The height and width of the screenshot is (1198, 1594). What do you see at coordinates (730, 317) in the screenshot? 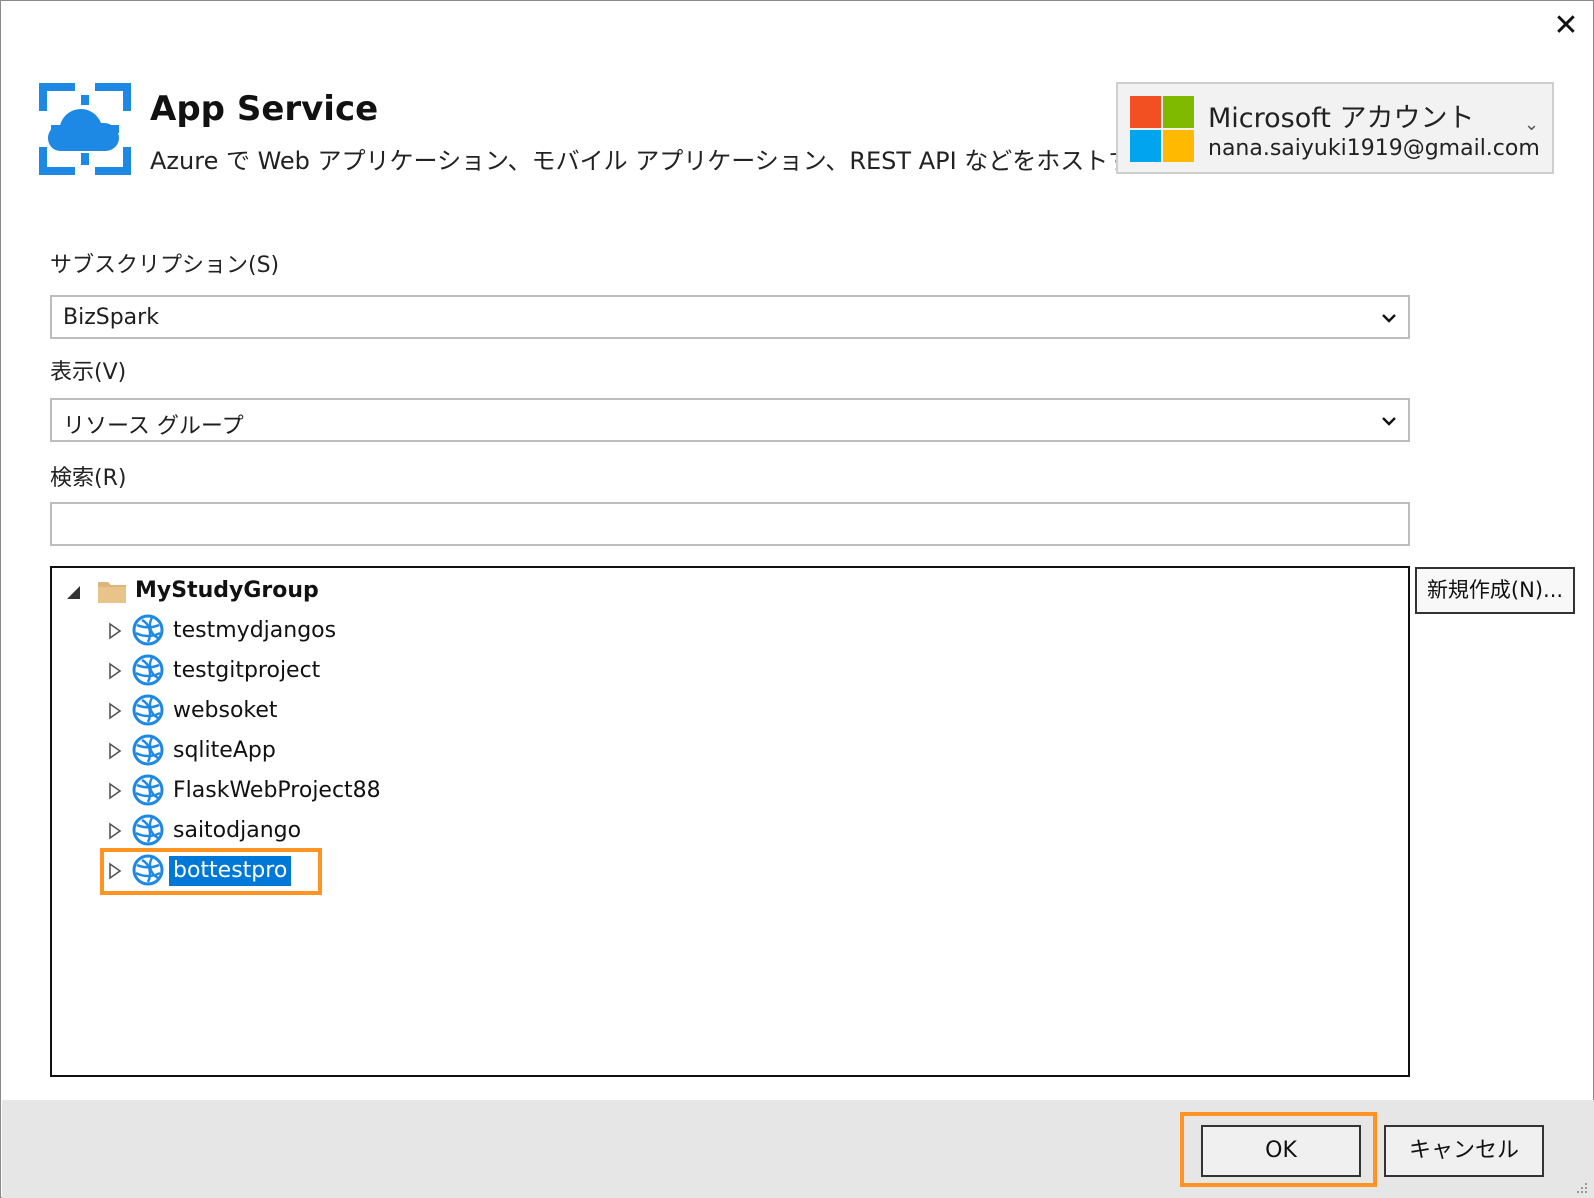
I see `subscription-dropdown: BizSpark` at bounding box center [730, 317].